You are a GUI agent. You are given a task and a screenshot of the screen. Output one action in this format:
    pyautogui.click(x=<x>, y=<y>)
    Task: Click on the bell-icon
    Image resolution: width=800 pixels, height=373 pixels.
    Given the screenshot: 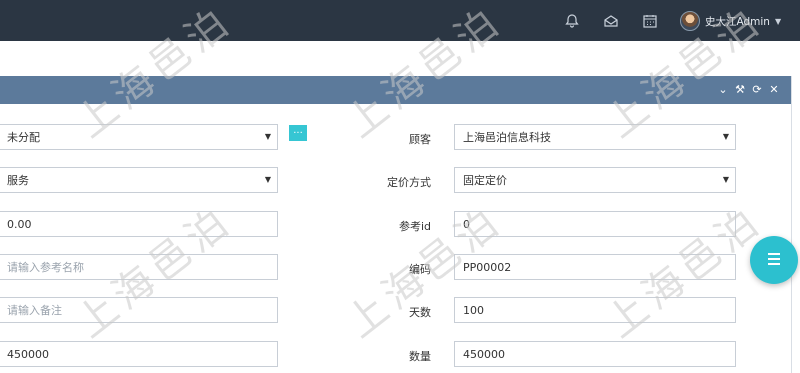 What is the action you would take?
    pyautogui.click(x=572, y=21)
    